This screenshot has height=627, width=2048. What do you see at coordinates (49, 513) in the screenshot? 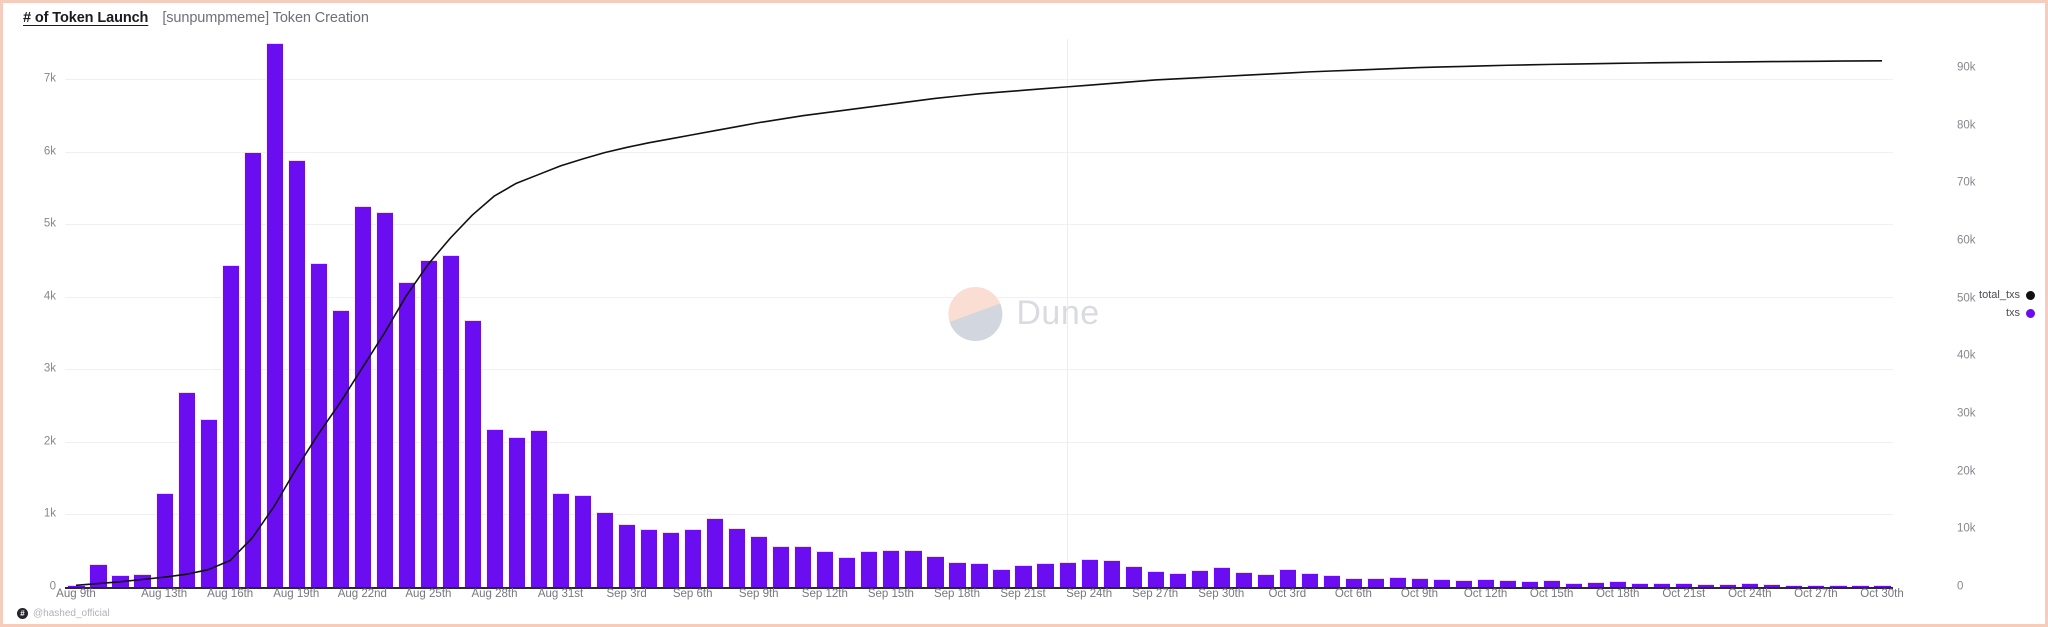
I see `y-tick-left: 1k` at bounding box center [49, 513].